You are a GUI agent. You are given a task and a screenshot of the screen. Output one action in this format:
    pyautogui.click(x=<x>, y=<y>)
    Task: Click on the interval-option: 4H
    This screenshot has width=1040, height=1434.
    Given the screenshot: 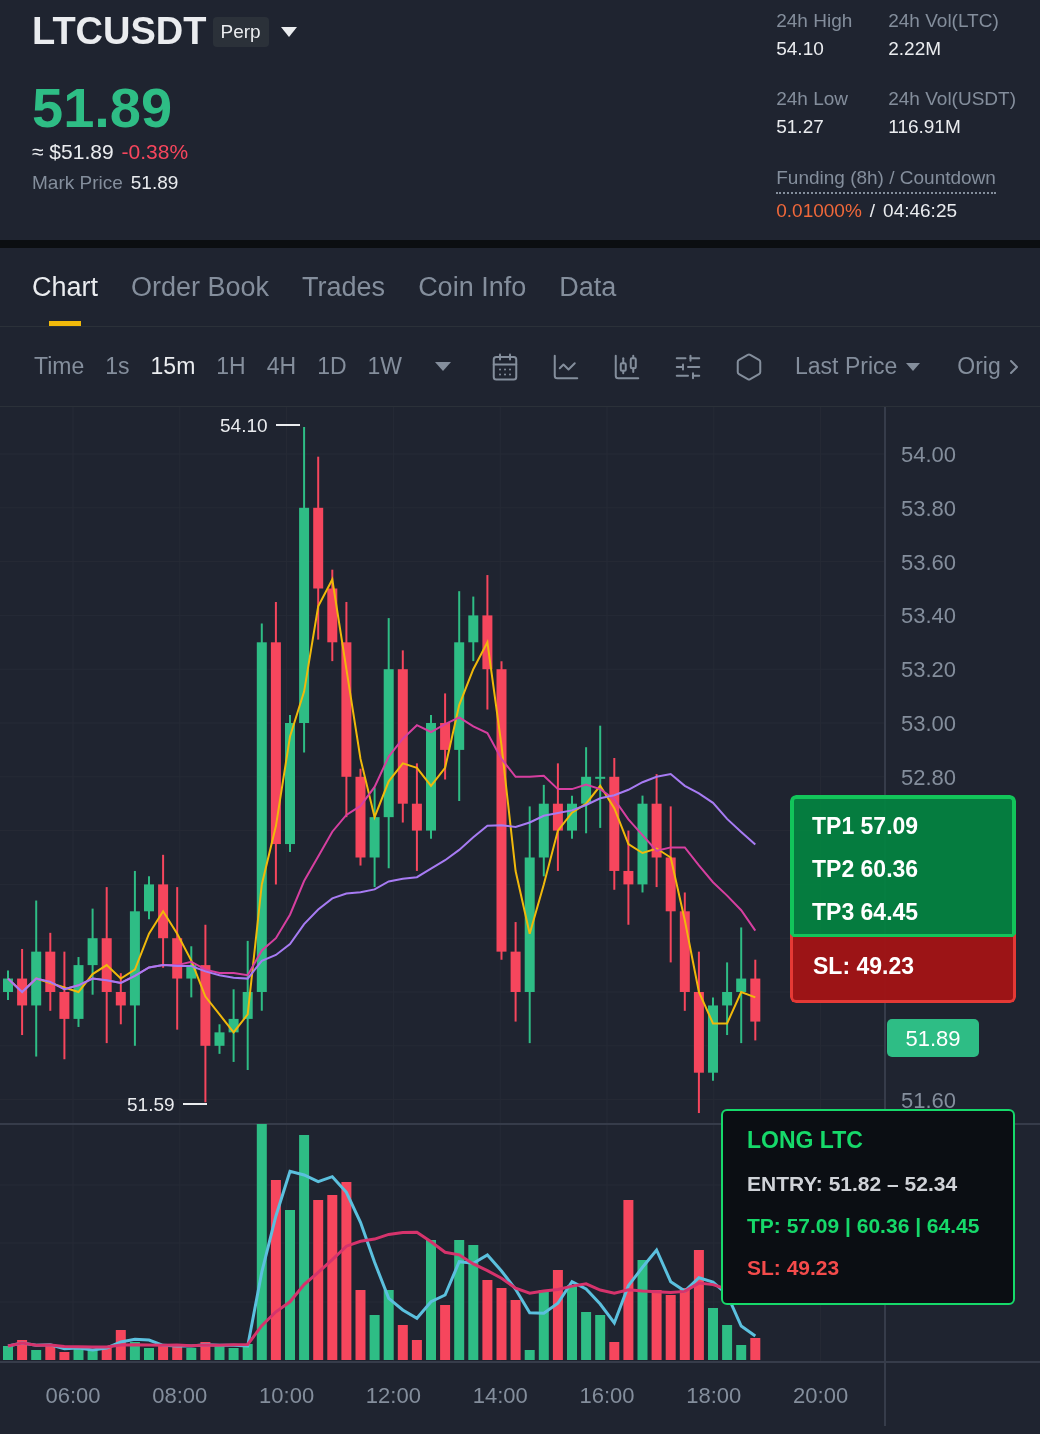 What is the action you would take?
    pyautogui.click(x=281, y=366)
    